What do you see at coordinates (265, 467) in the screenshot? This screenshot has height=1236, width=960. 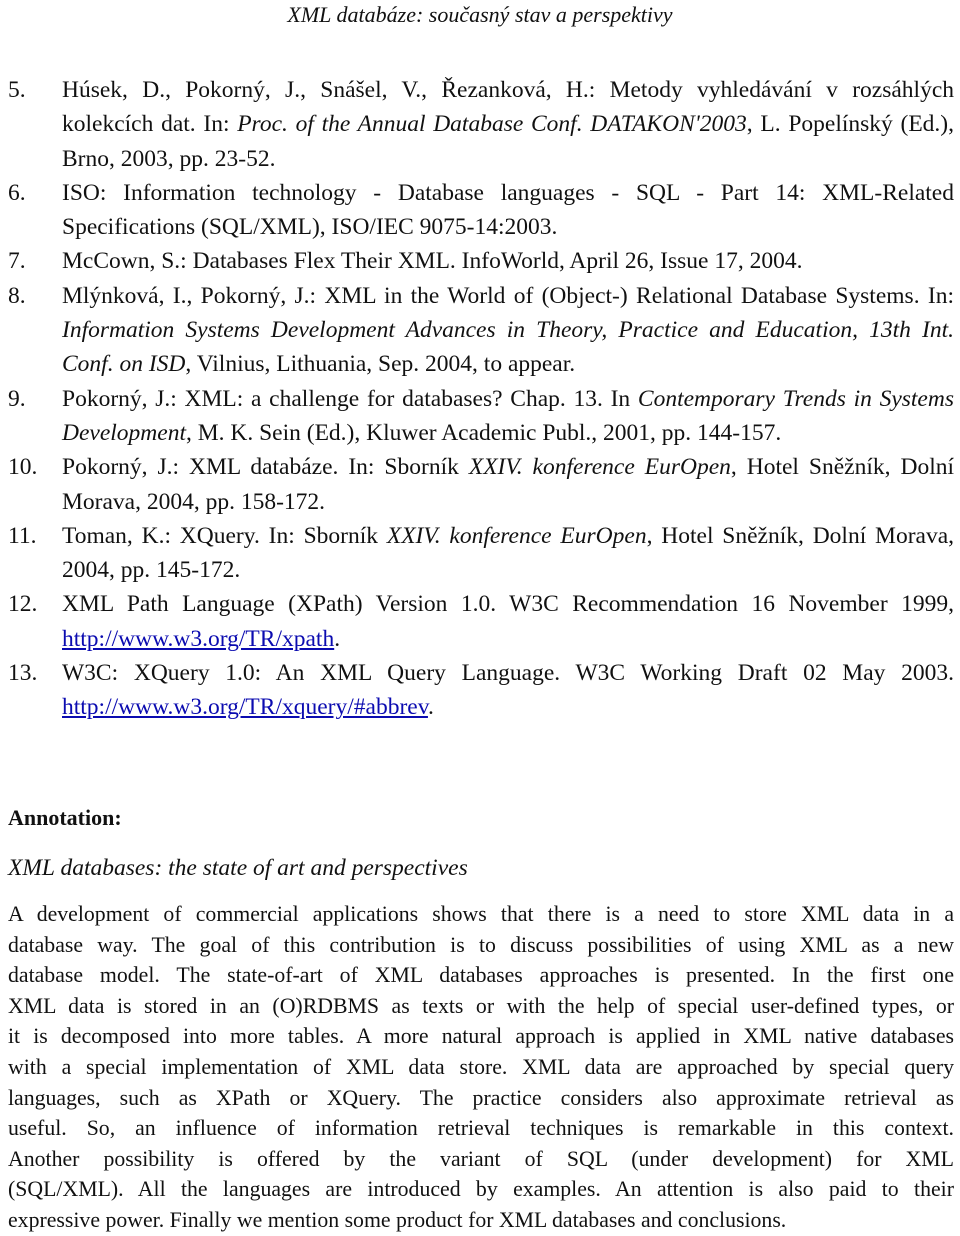 I see `reference-text: Pokorný, J.: XML databáze. In: Sborník` at bounding box center [265, 467].